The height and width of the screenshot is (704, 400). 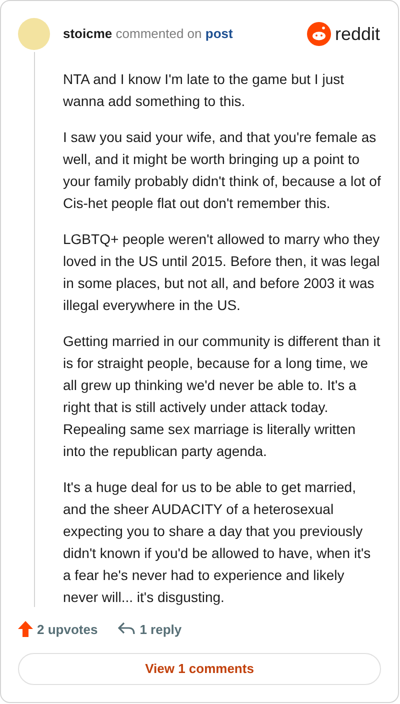 I want to click on author-name: stoicme, so click(x=87, y=34).